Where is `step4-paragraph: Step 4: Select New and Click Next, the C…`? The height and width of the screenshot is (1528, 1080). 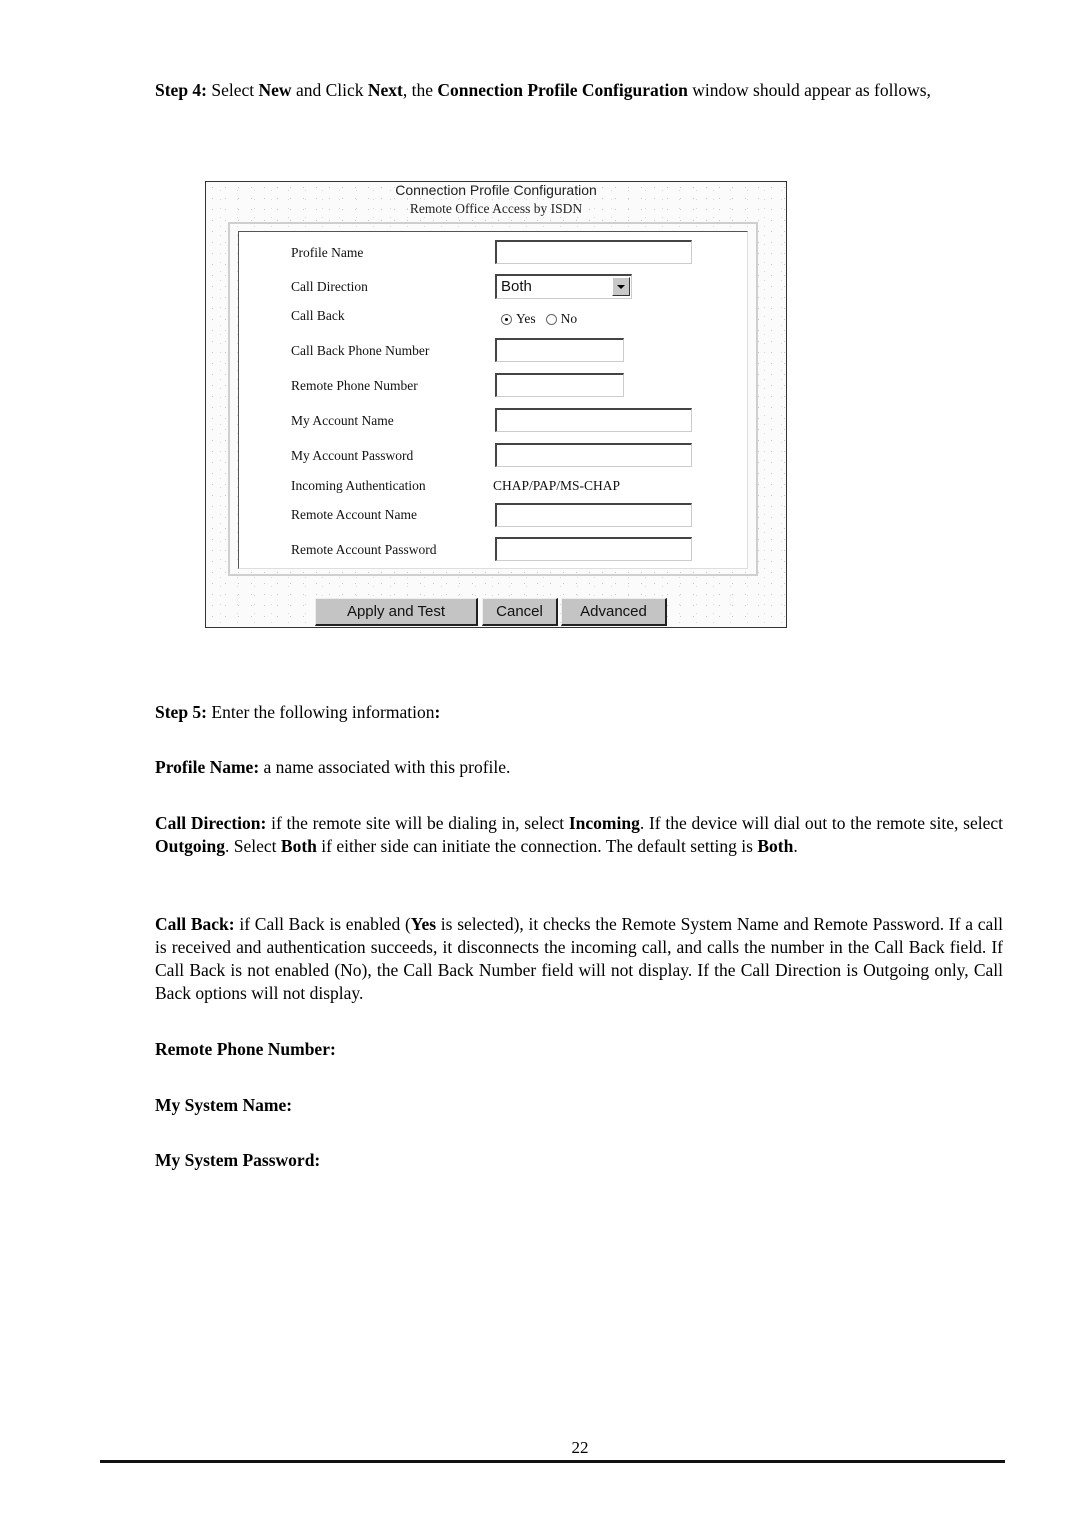
step4-paragraph: Step 4: Select New and Click Next, the C… is located at coordinates (543, 90).